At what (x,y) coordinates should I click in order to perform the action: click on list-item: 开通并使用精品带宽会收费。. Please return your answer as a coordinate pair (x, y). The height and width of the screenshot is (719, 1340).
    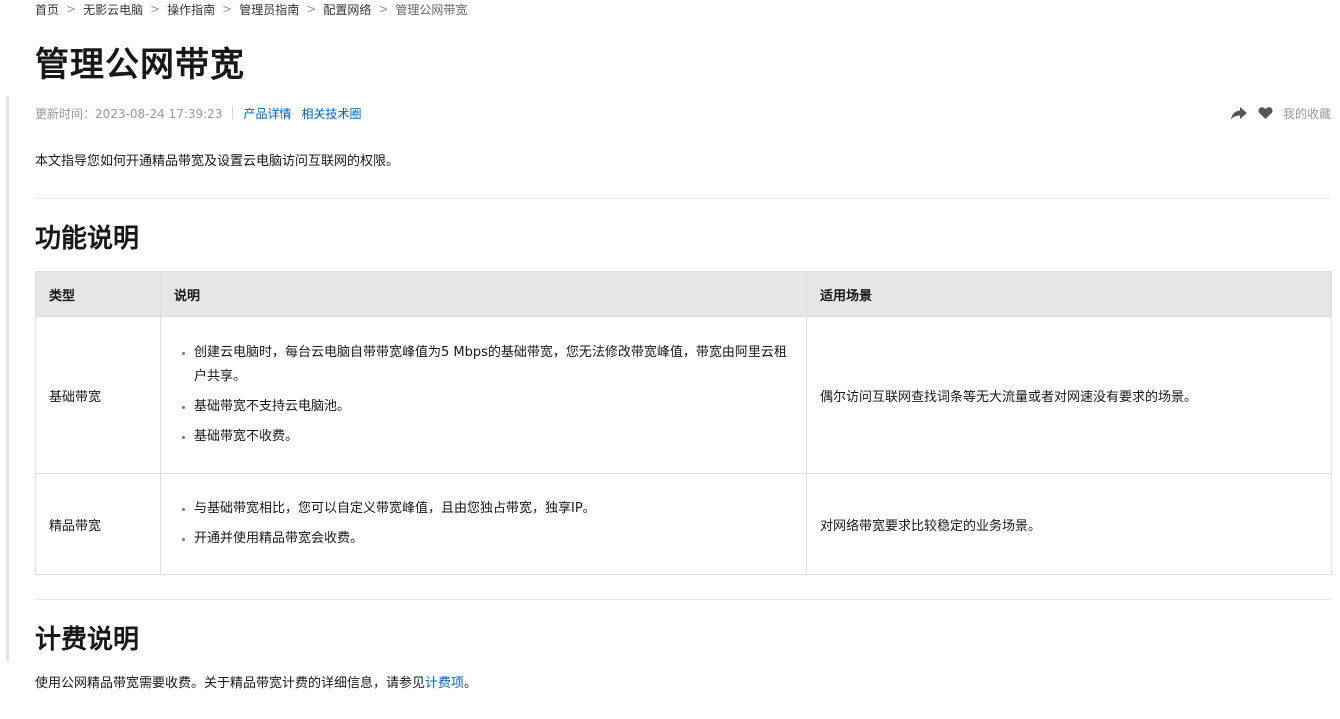
    Looking at the image, I should click on (493, 539).